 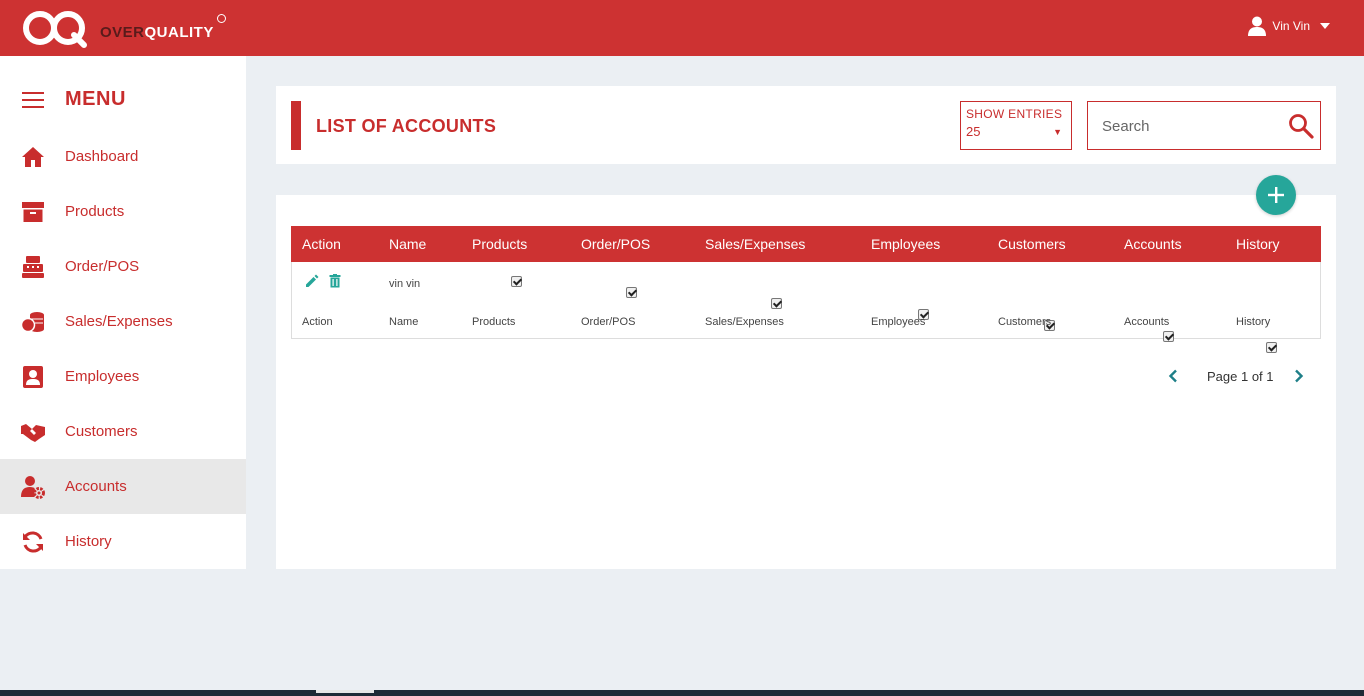 What do you see at coordinates (516, 281) in the screenshot?
I see `products-checkbox` at bounding box center [516, 281].